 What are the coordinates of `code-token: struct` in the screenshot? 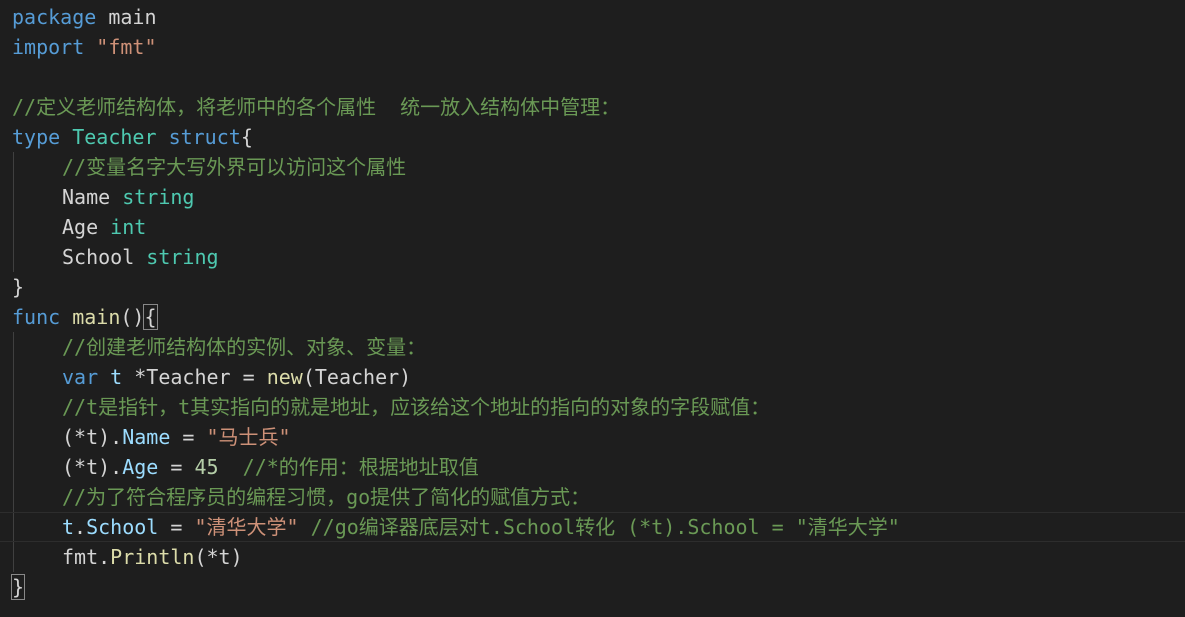 It's located at (204, 137).